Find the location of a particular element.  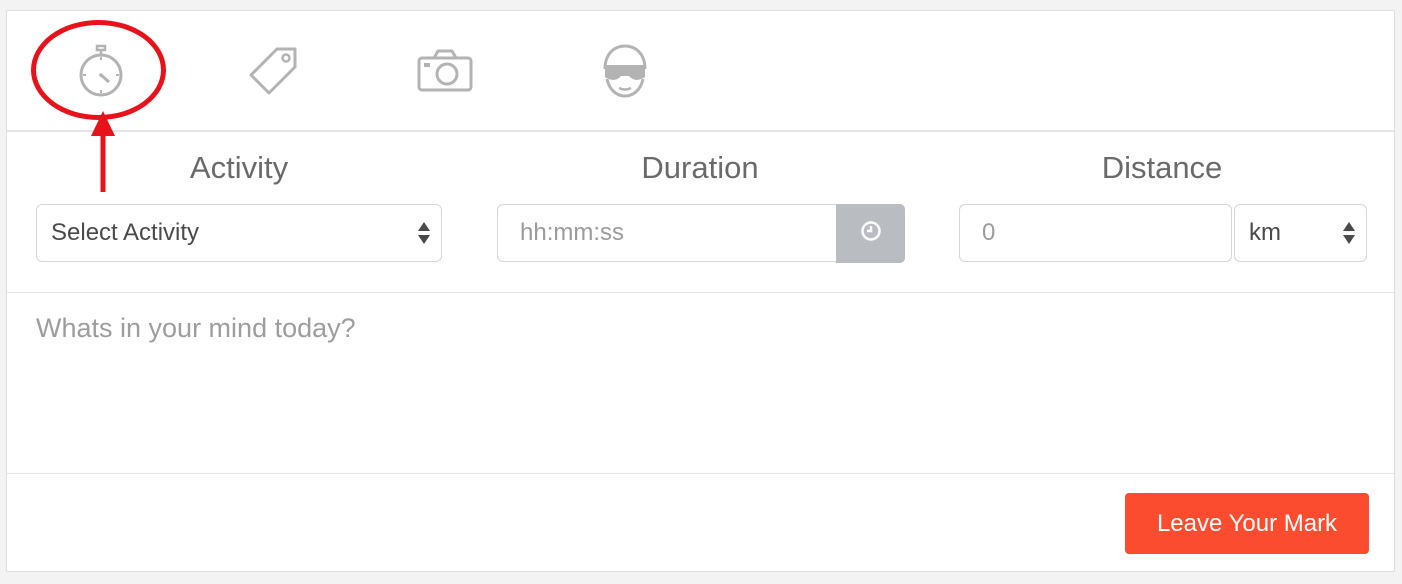

distance-unit-value: km is located at coordinates (1265, 232).